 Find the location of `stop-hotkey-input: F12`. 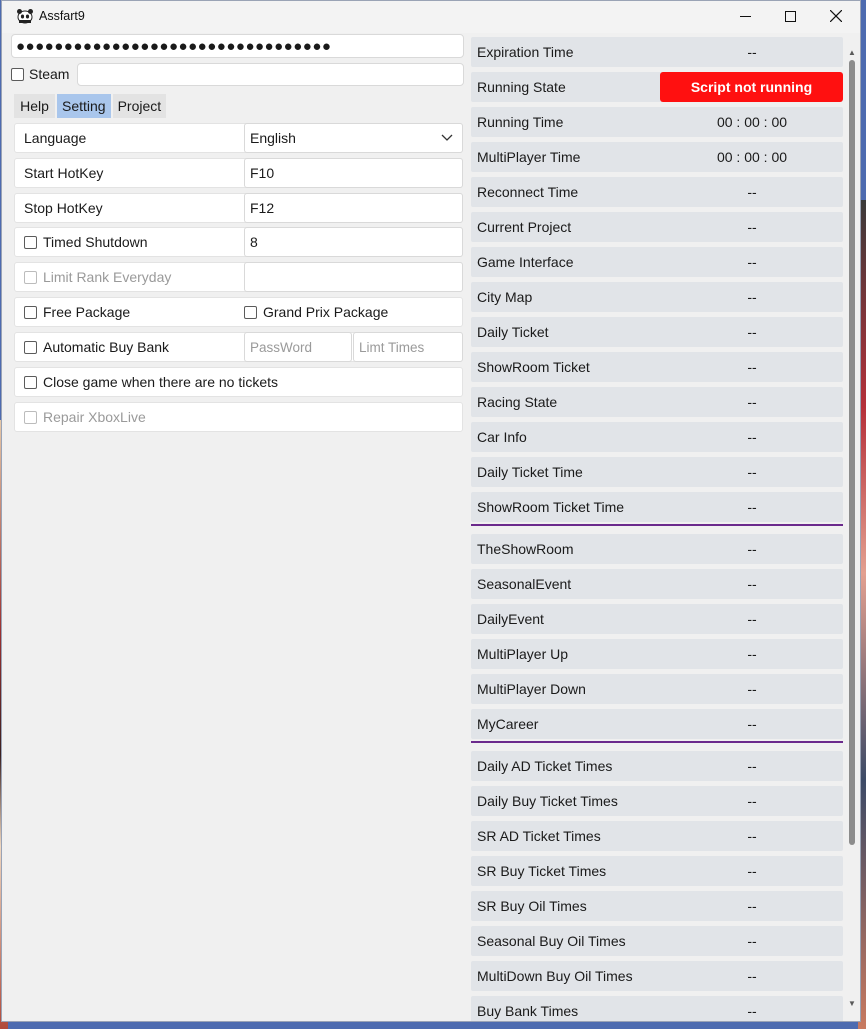

stop-hotkey-input: F12 is located at coordinates (353, 208).